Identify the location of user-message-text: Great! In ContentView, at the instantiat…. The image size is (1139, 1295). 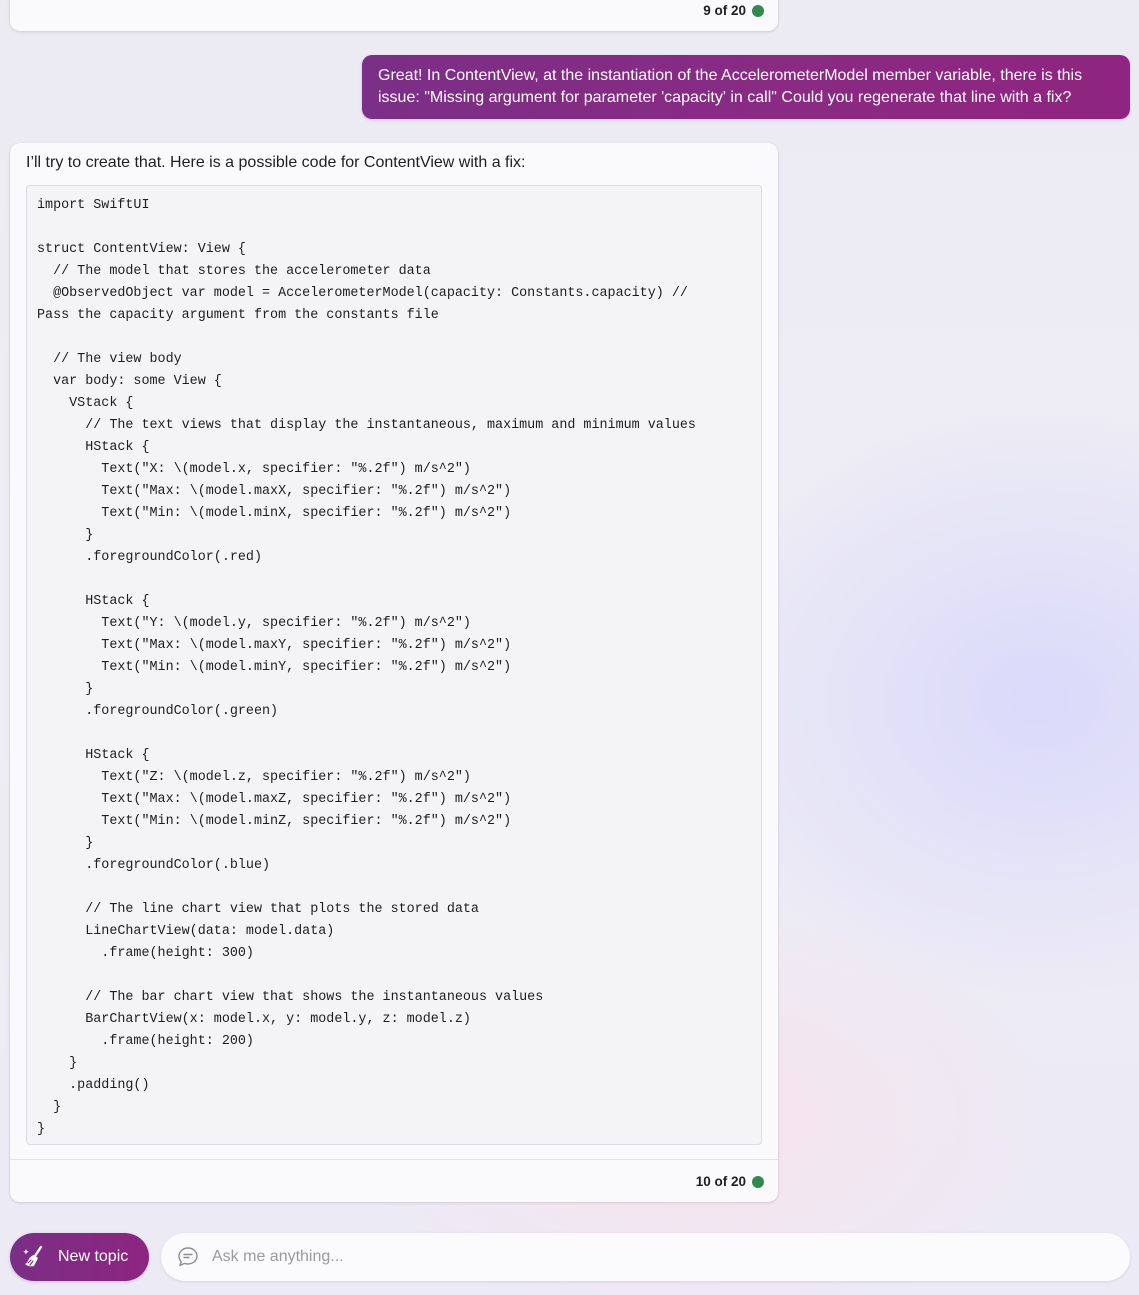
(730, 86).